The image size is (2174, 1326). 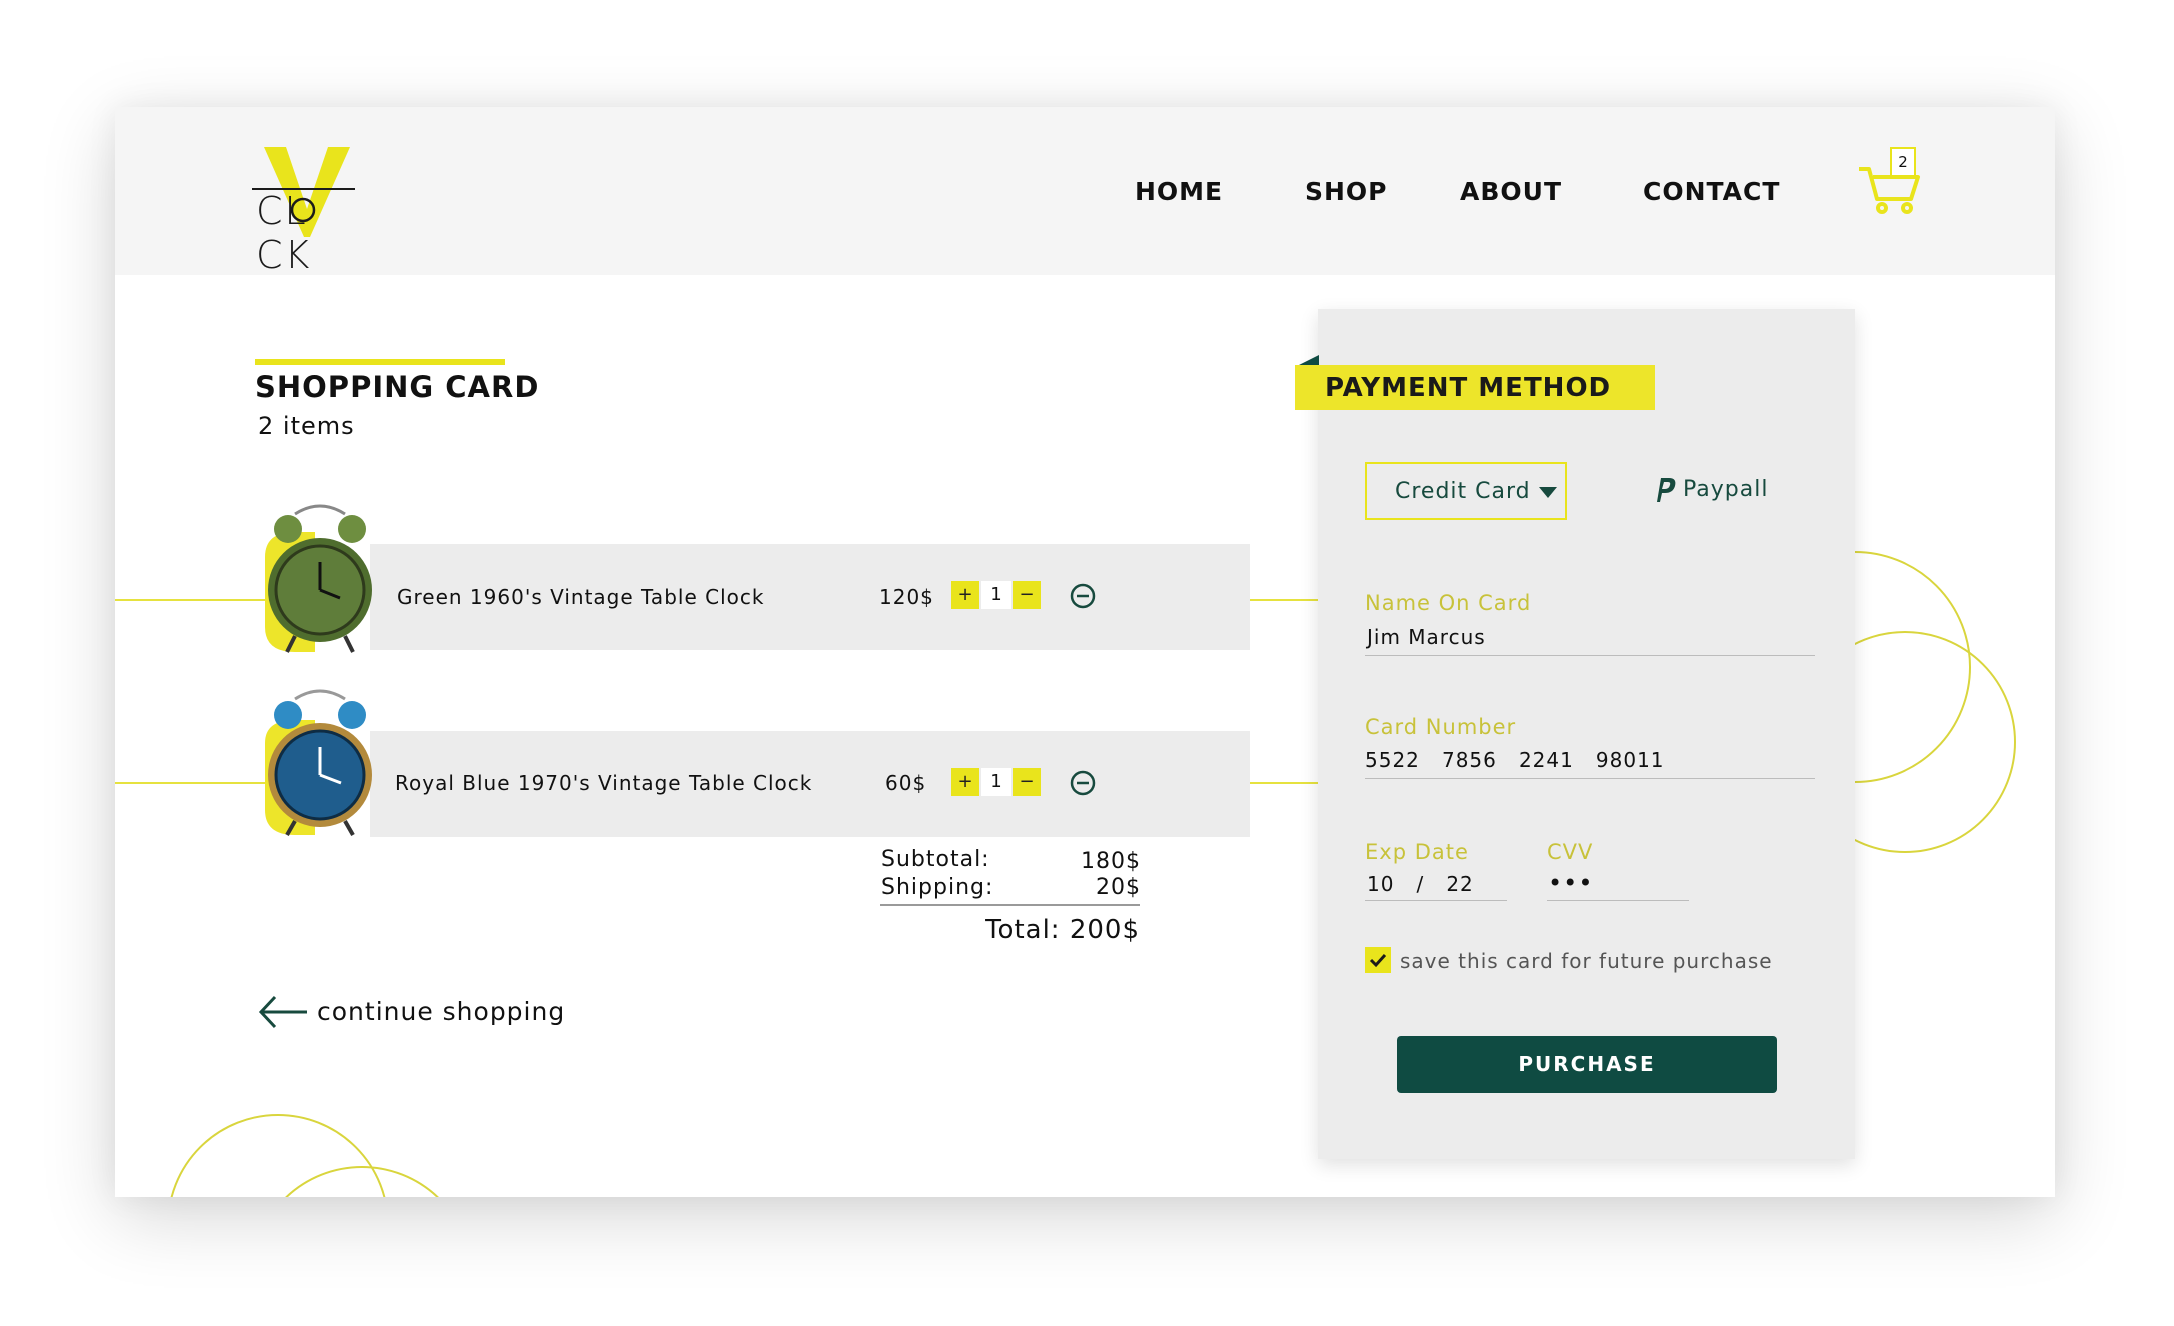 I want to click on shipping-value: 20$, so click(x=1118, y=887).